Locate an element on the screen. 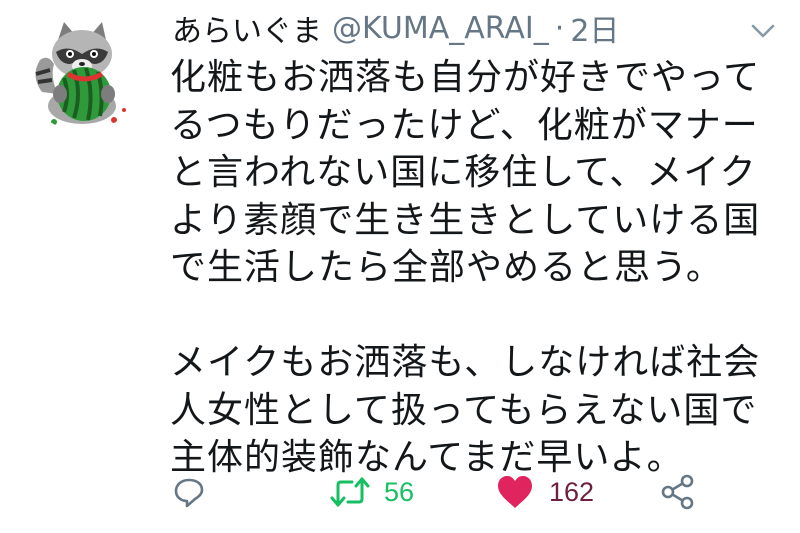  display-name: あらいぐま is located at coordinates (247, 28).